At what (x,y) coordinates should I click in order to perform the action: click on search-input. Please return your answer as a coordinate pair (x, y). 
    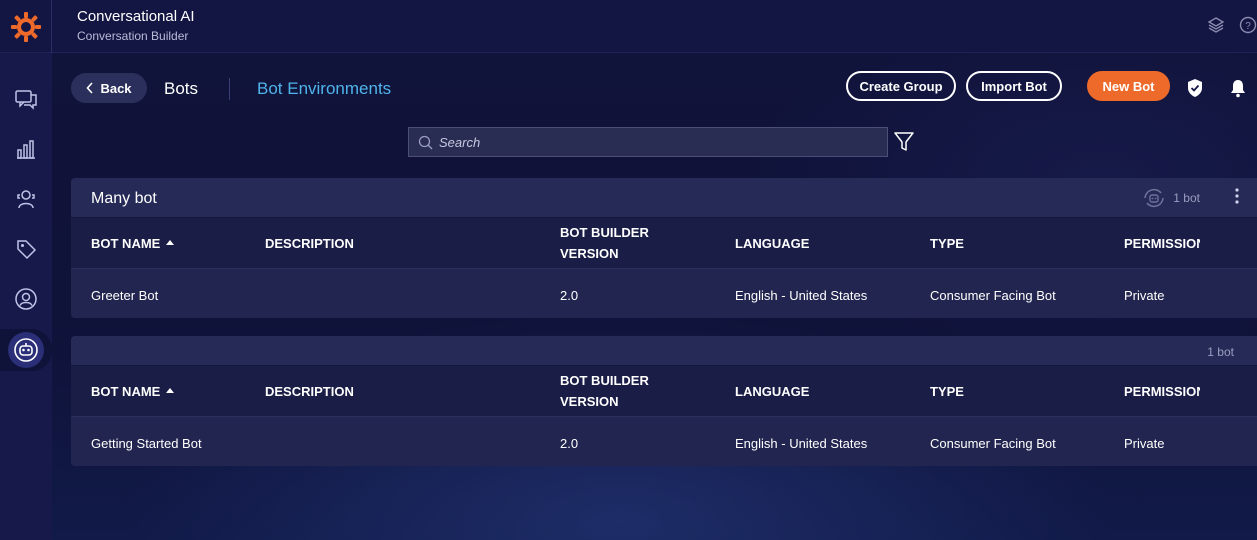
    Looking at the image, I should click on (649, 142).